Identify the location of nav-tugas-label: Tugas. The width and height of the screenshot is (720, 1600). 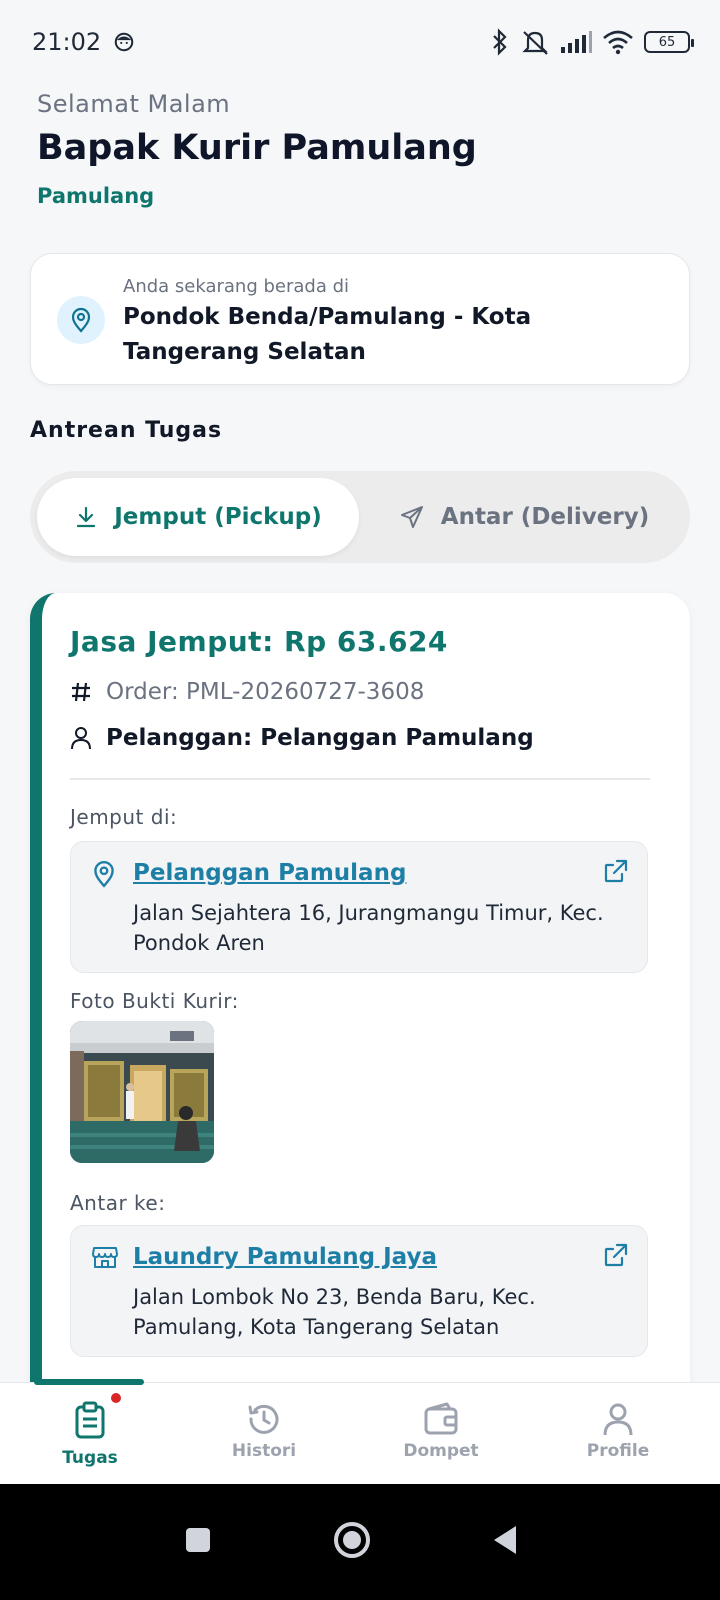
(90, 1458).